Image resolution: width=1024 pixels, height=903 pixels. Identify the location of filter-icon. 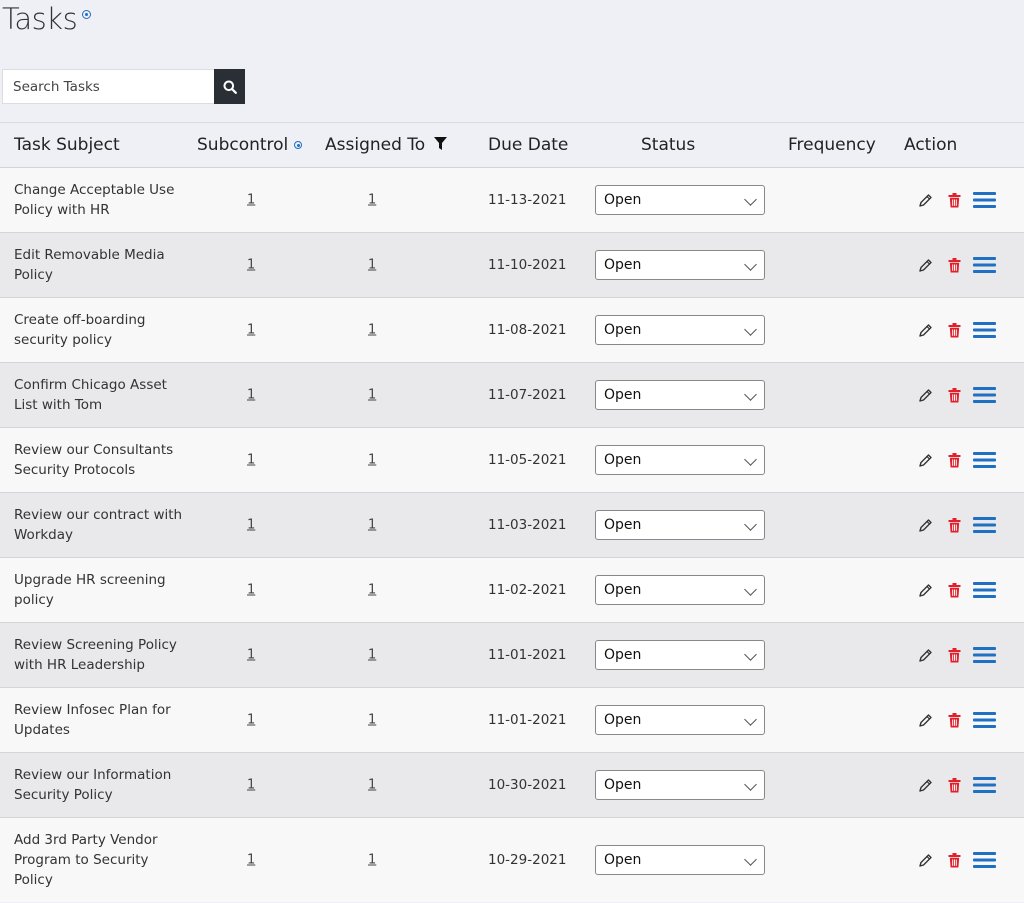
(440, 144).